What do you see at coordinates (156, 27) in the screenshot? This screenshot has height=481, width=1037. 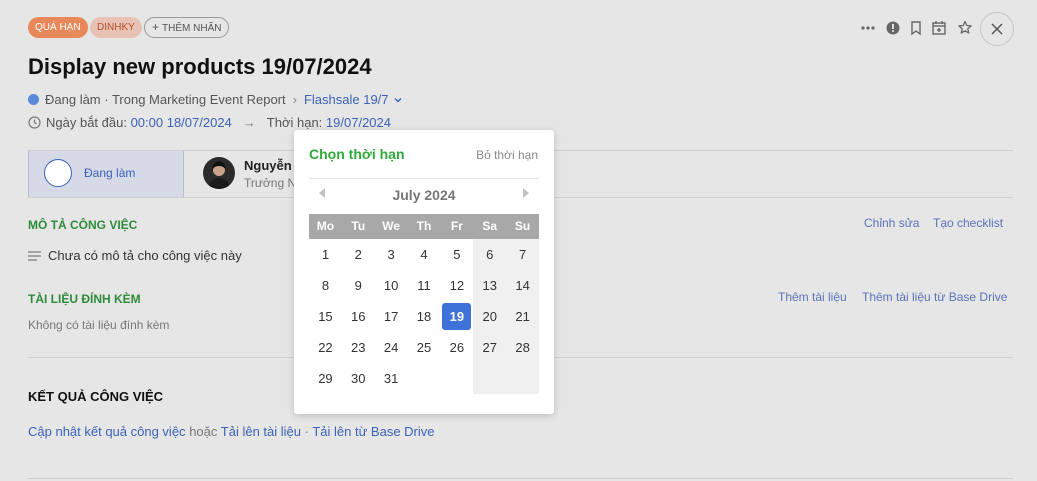 I see `plus-icon: +` at bounding box center [156, 27].